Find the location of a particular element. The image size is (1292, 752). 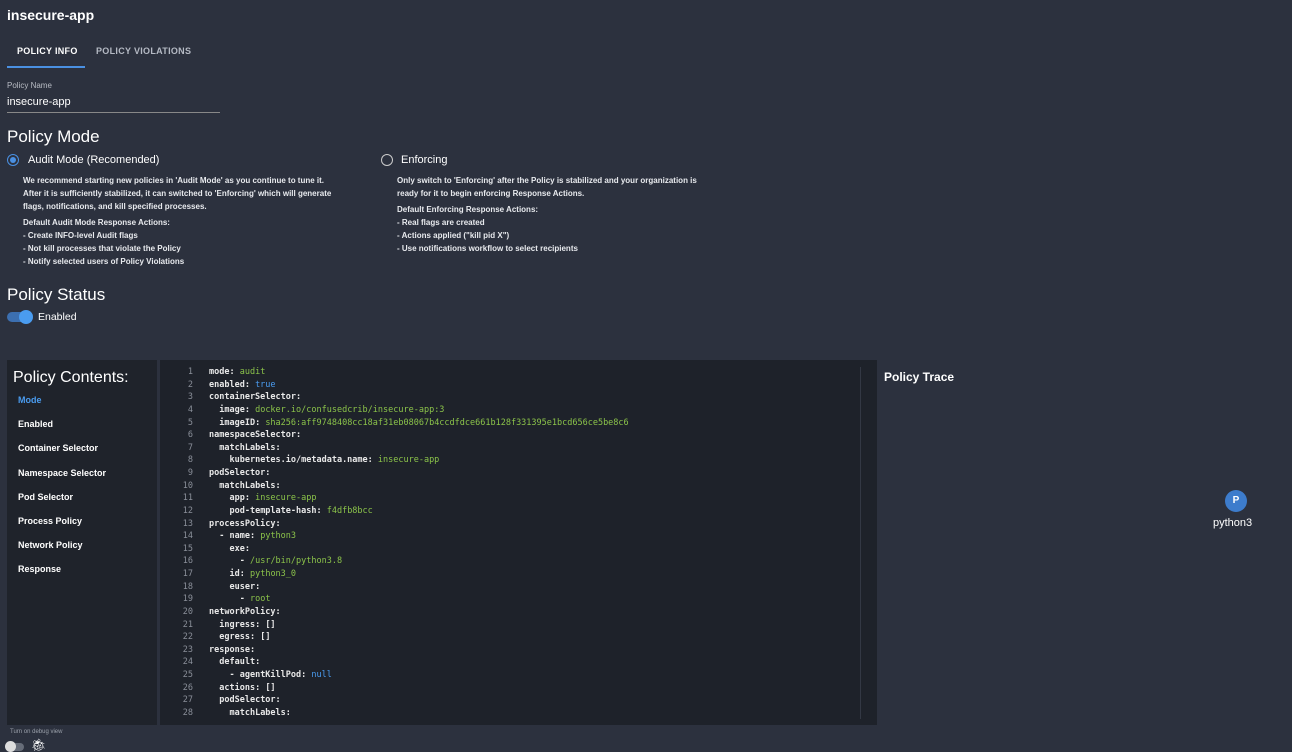

code-key: response: is located at coordinates (232, 649).